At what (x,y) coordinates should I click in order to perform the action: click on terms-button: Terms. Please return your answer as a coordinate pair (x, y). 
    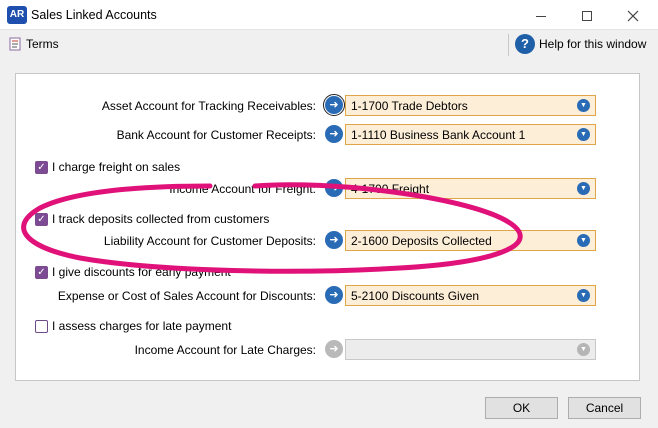
    Looking at the image, I should click on (34, 44).